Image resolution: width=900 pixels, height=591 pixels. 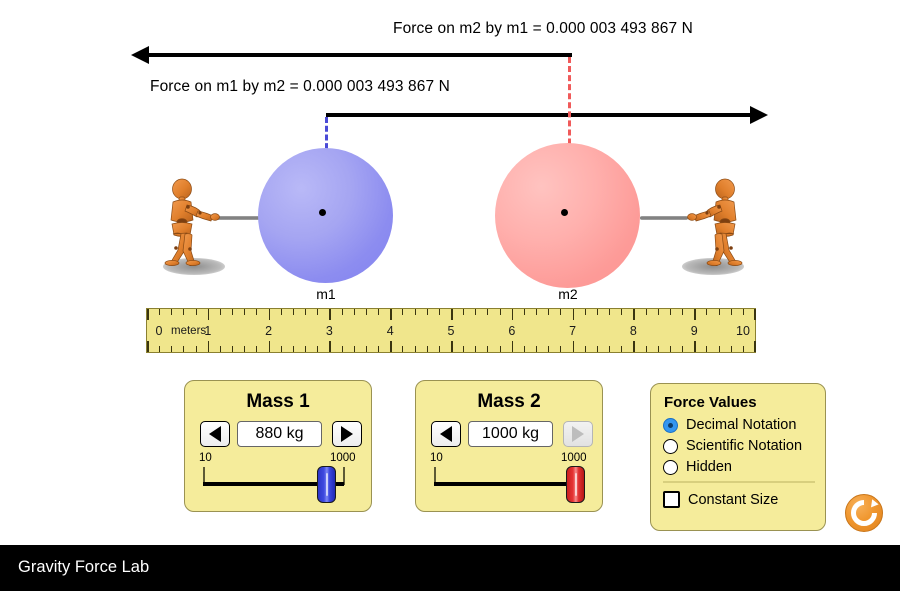 What do you see at coordinates (574, 458) in the screenshot?
I see `mass2-slider-max-label: 1000` at bounding box center [574, 458].